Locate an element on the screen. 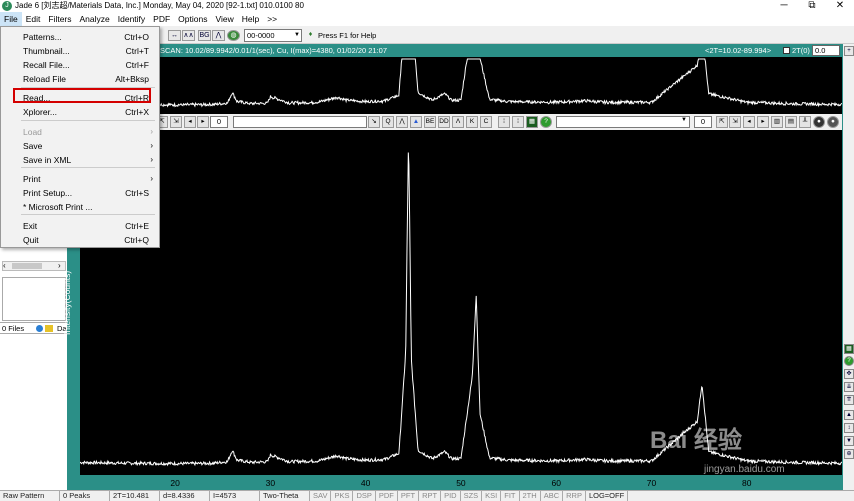  twotheta-checkbox is located at coordinates (786, 50).